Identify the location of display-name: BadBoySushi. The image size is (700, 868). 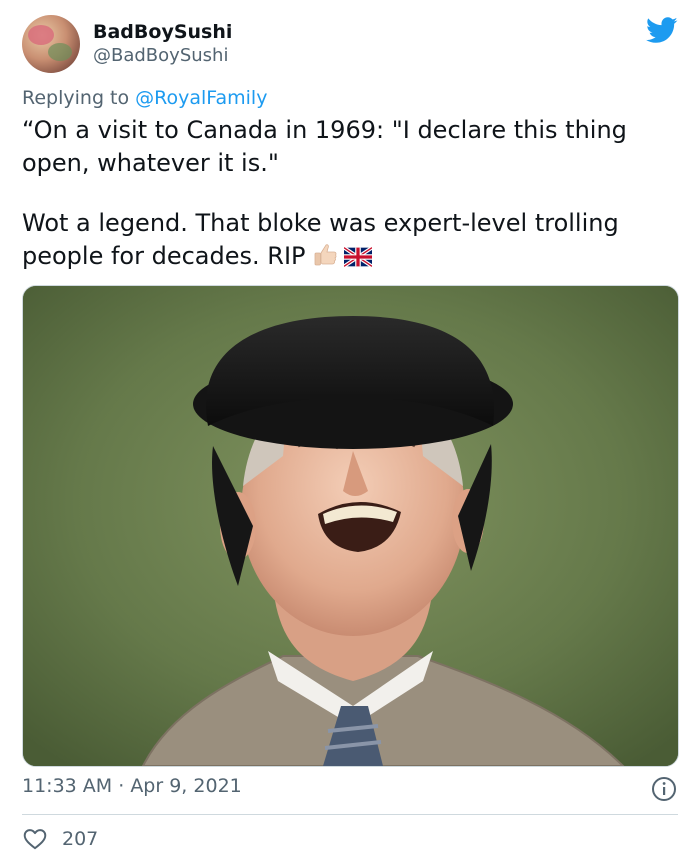
(162, 32).